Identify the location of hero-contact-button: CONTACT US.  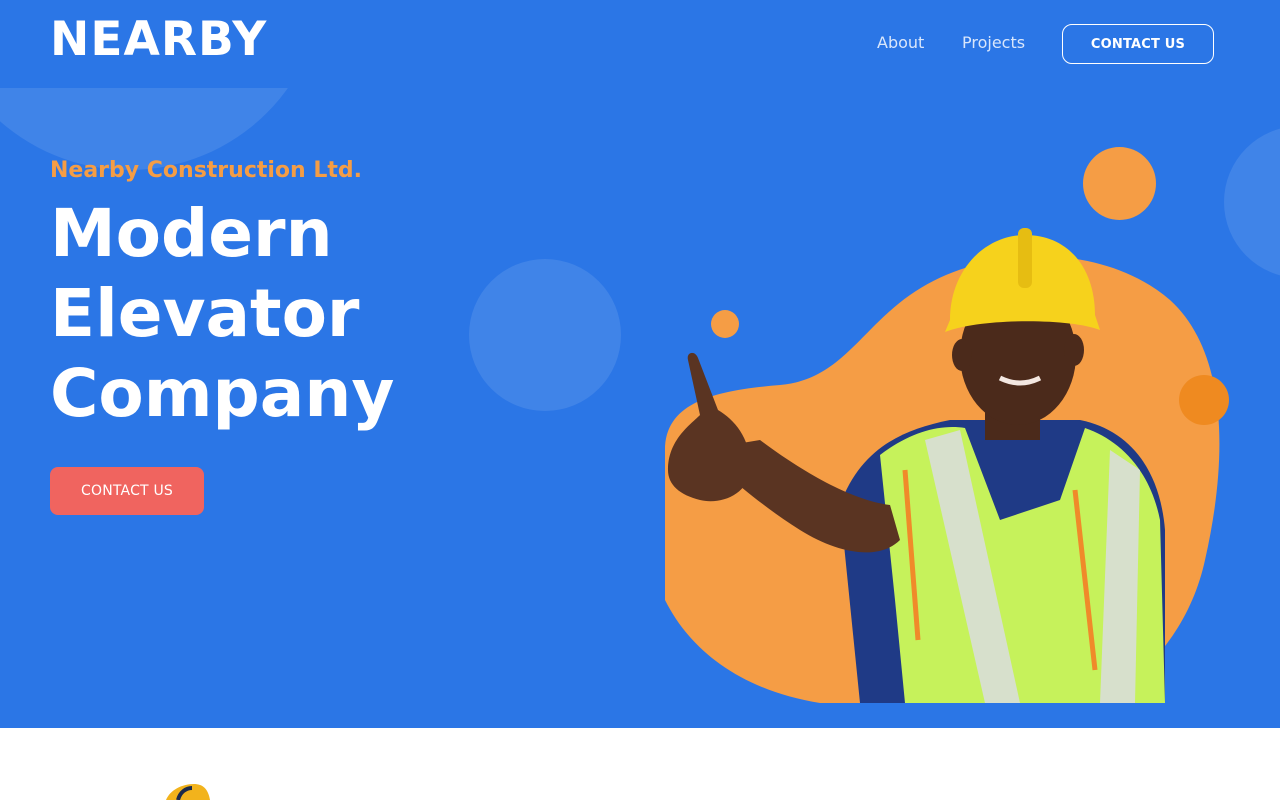
(127, 491).